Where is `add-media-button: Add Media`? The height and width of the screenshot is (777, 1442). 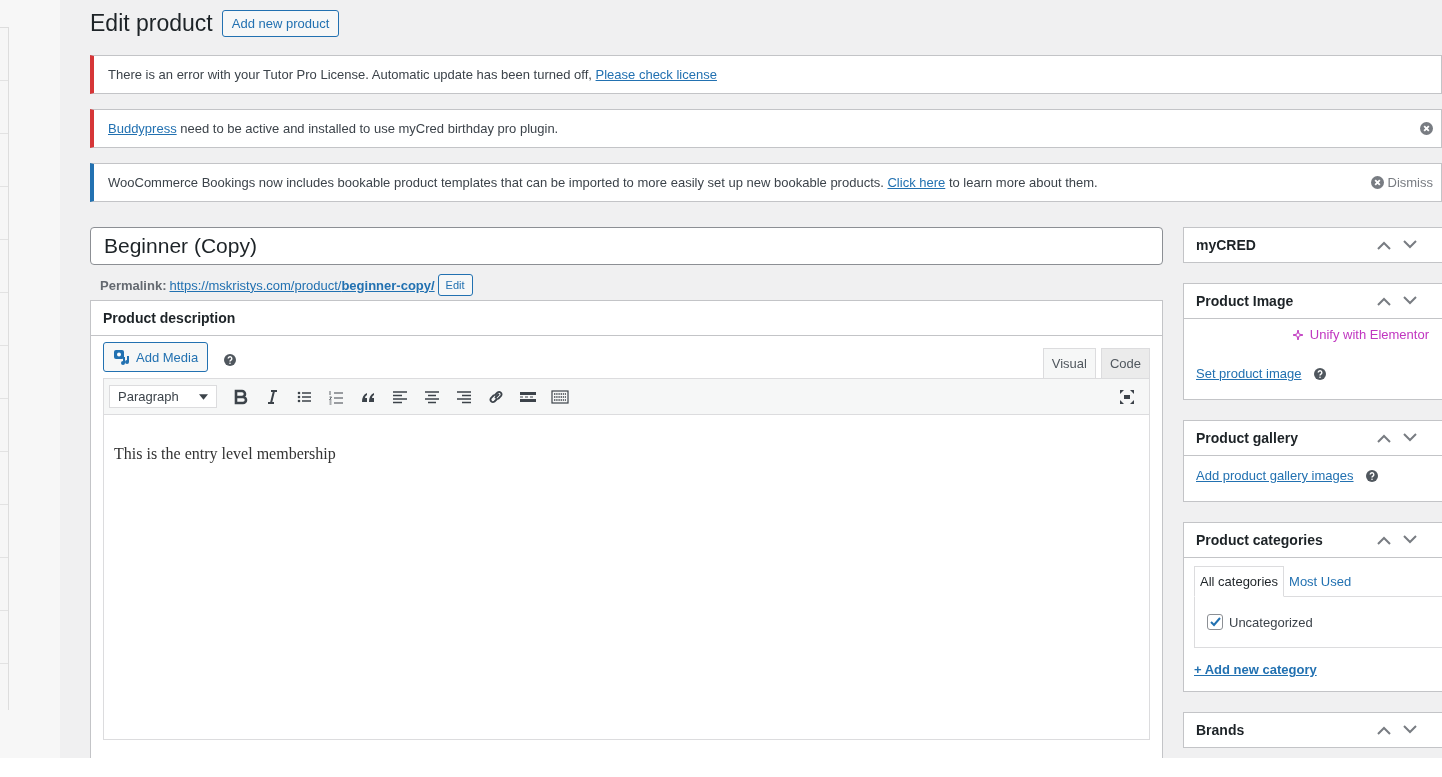 add-media-button: Add Media is located at coordinates (156, 357).